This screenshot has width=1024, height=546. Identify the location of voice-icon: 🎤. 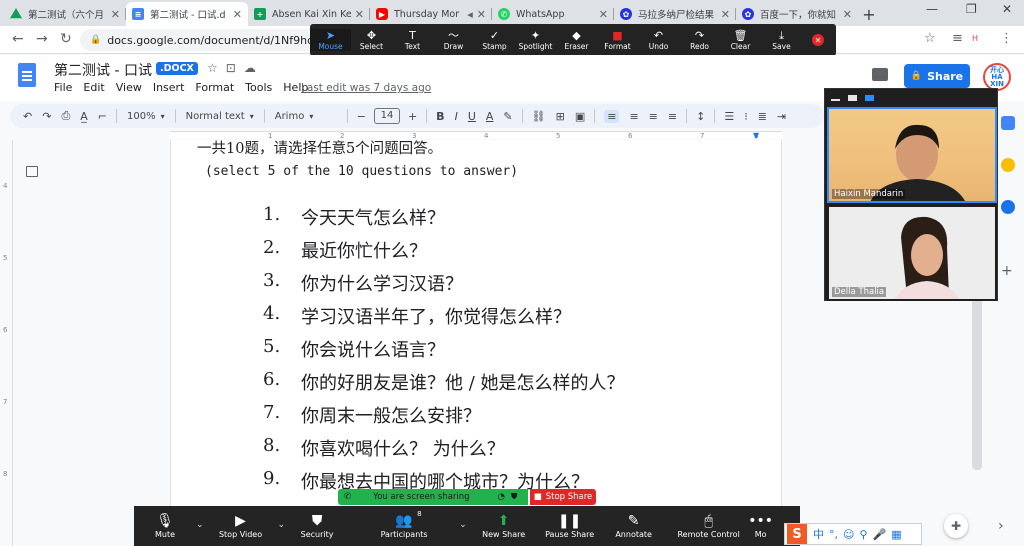
(880, 534).